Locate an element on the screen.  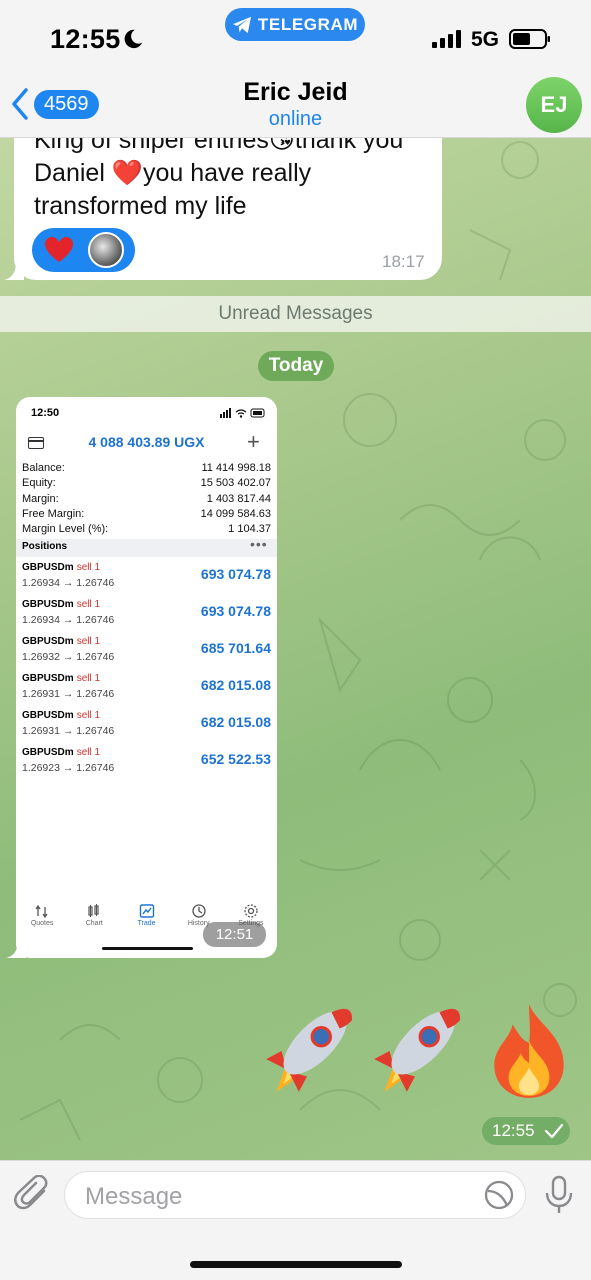
paperclip-icon is located at coordinates (33, 1195).